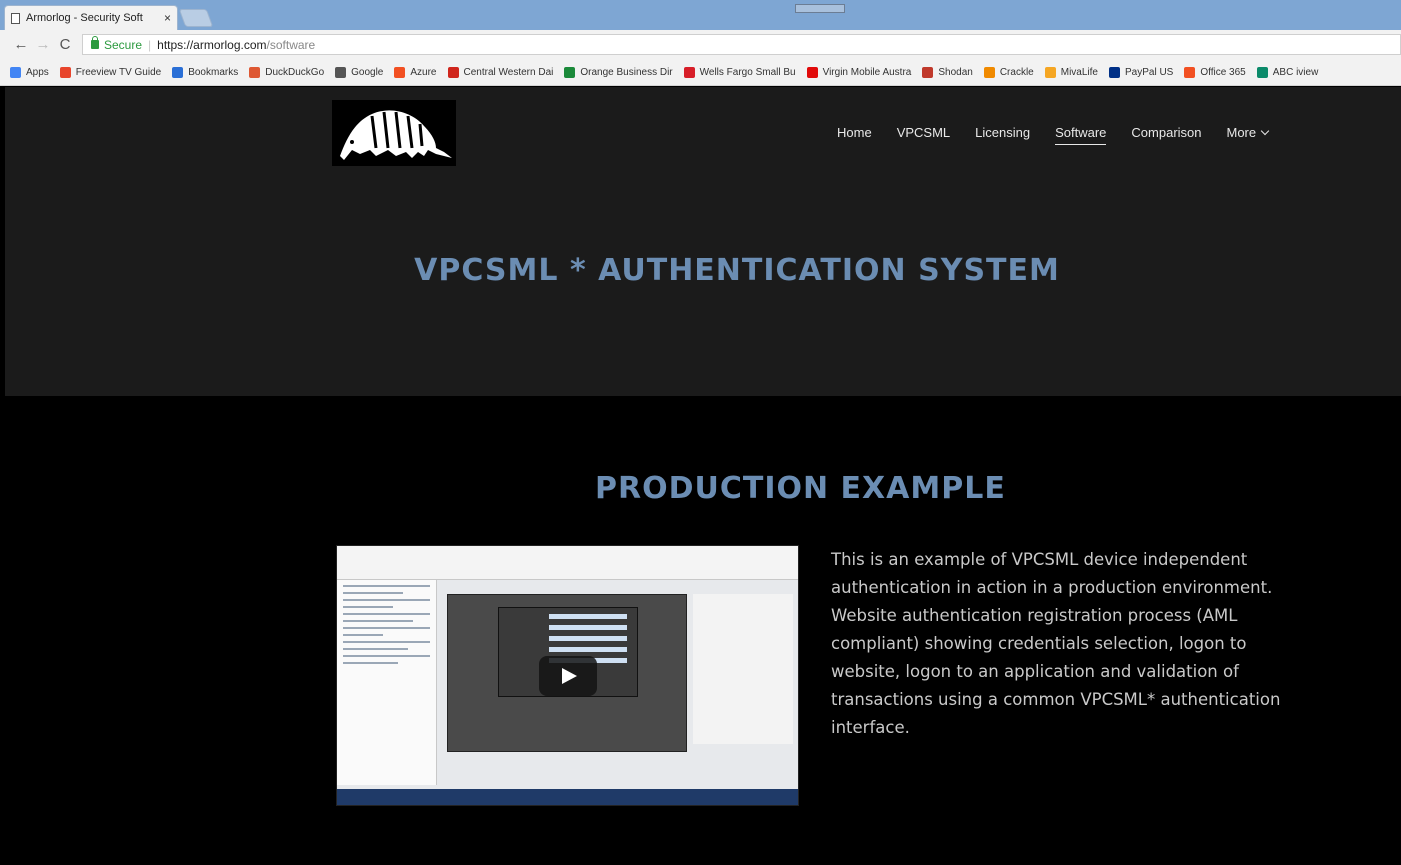 This screenshot has width=1401, height=865. What do you see at coordinates (65, 44) in the screenshot?
I see `reload-icon: C` at bounding box center [65, 44].